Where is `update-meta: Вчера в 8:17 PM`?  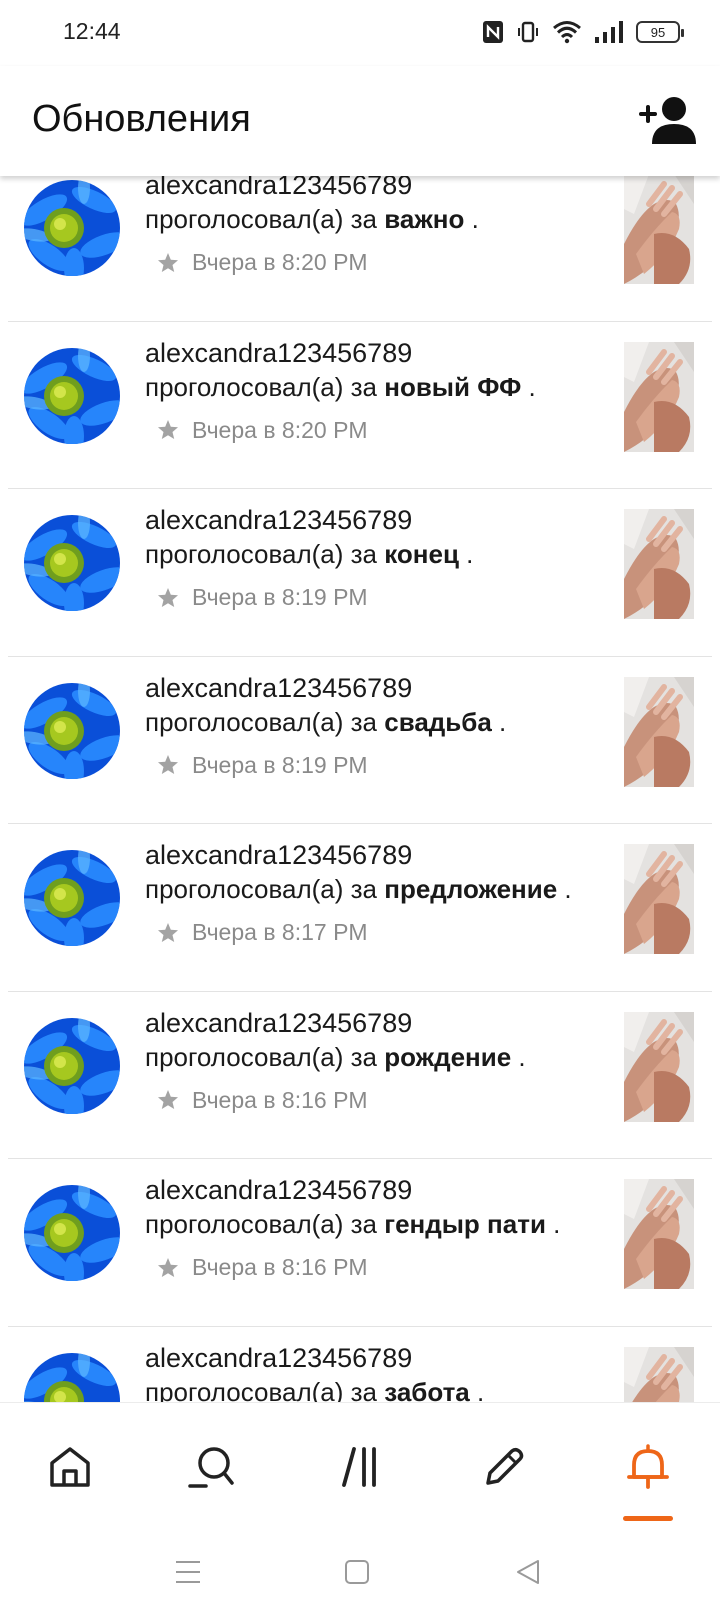
update-meta: Вчера в 8:17 PM is located at coordinates (262, 932).